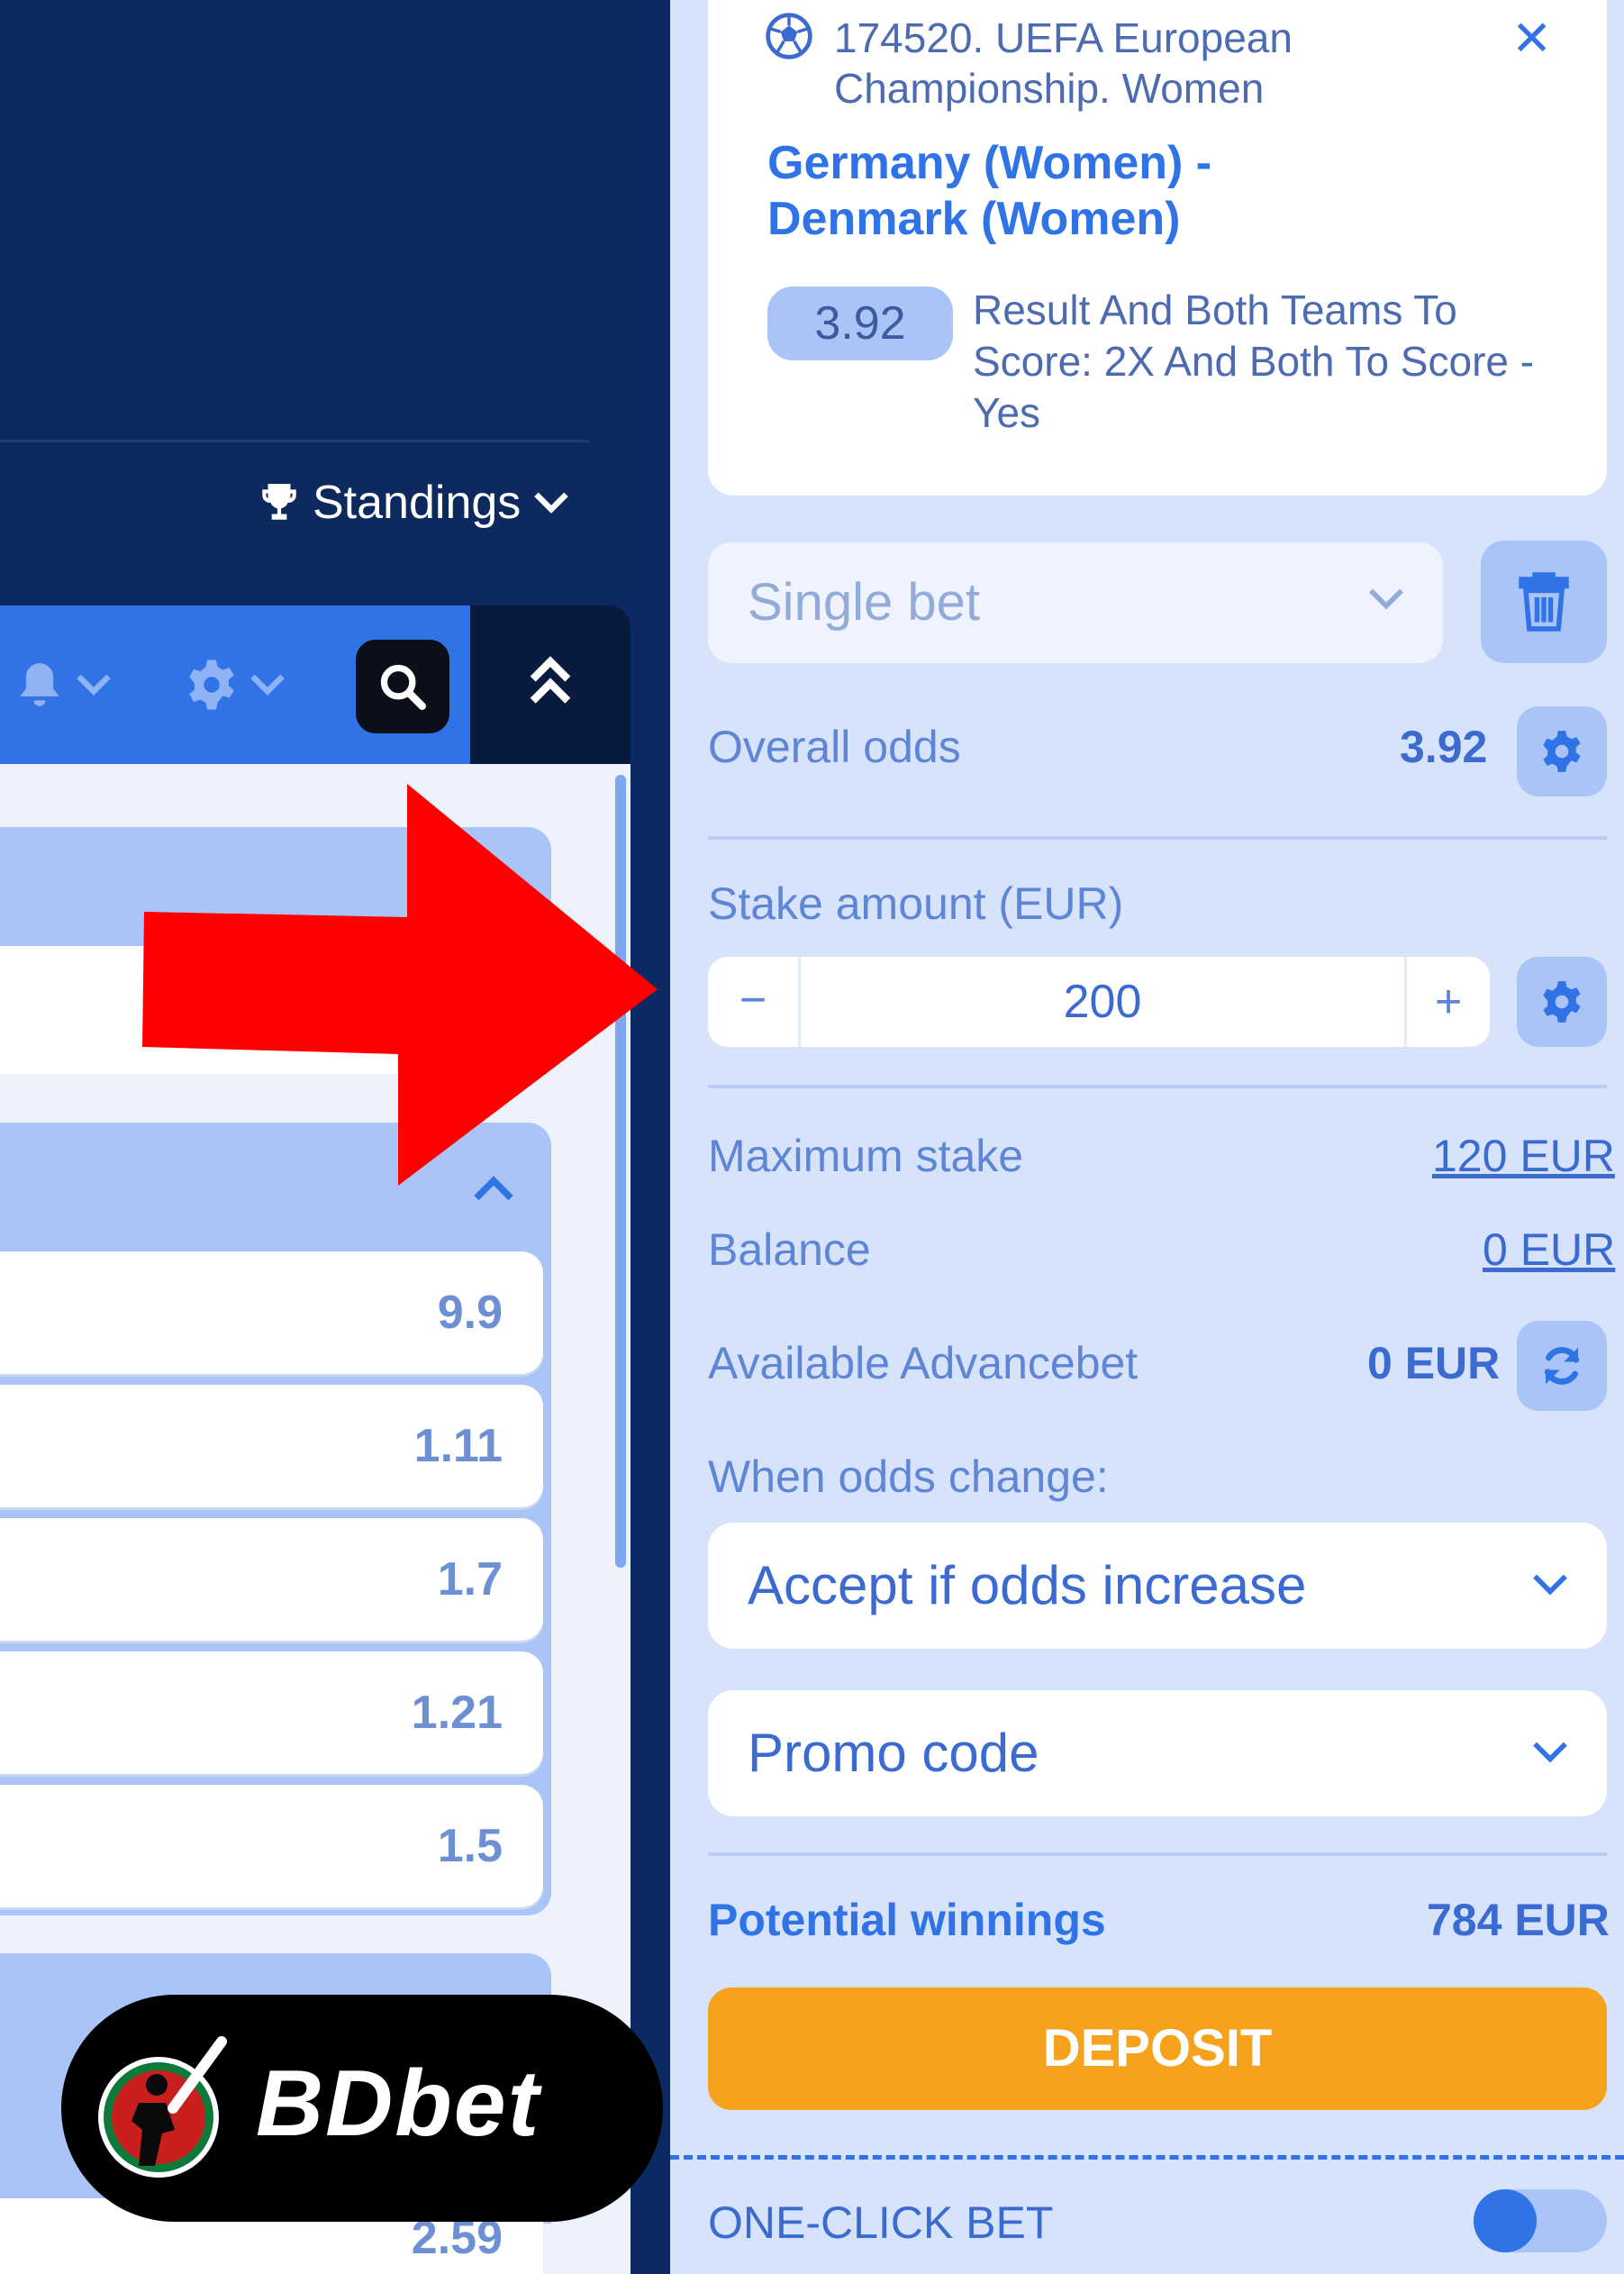  What do you see at coordinates (789, 1250) in the screenshot?
I see `balance-label: Balance` at bounding box center [789, 1250].